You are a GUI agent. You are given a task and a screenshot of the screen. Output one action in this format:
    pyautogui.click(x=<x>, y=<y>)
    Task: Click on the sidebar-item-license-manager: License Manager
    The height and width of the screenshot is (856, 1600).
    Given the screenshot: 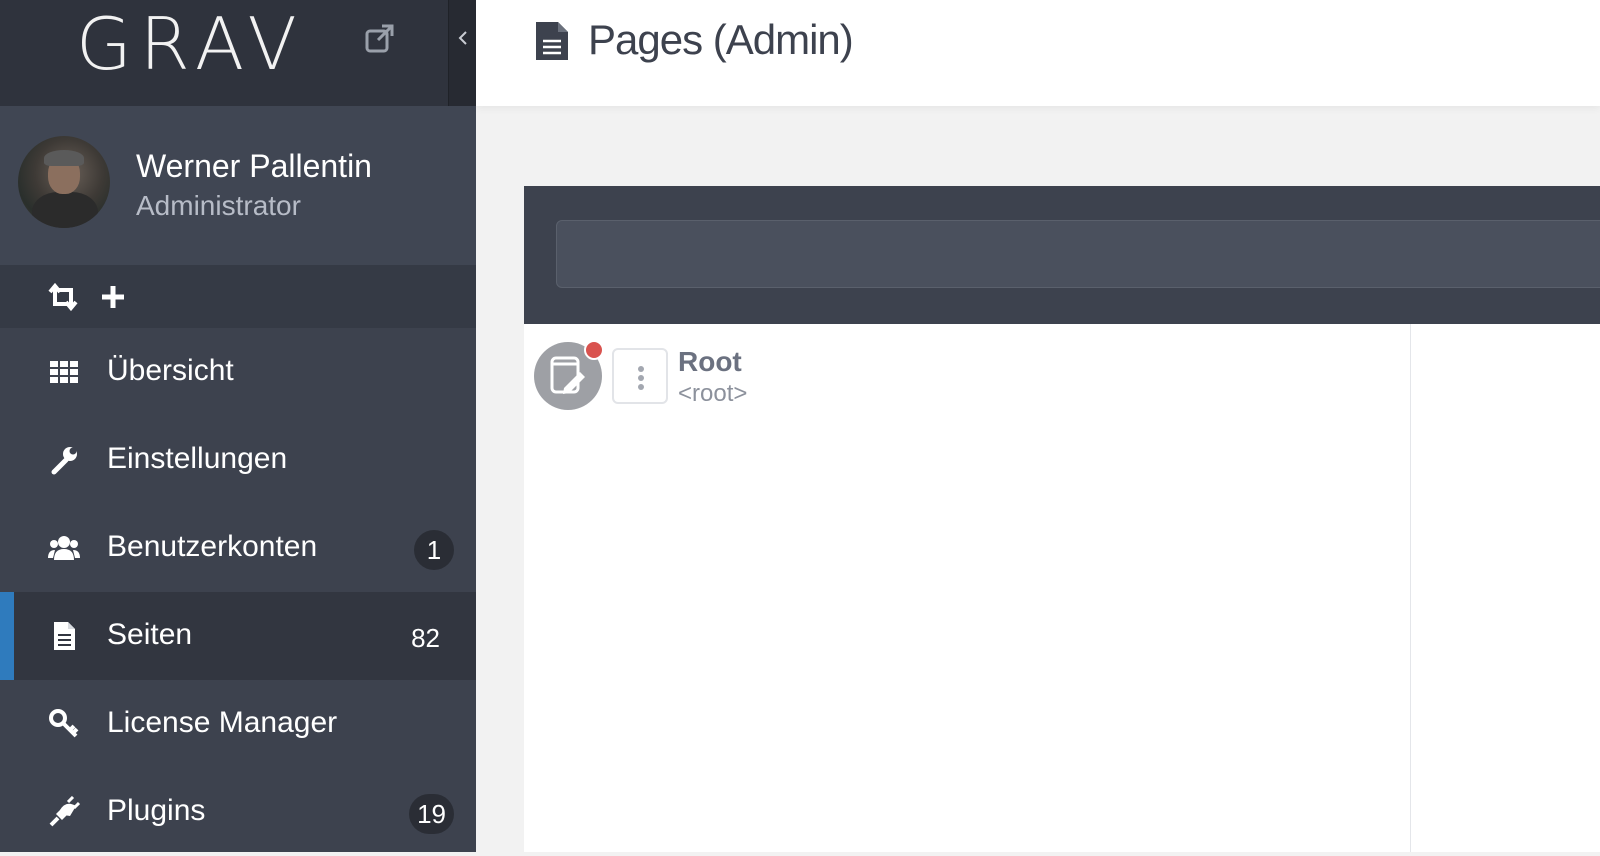 What is the action you would take?
    pyautogui.click(x=238, y=724)
    